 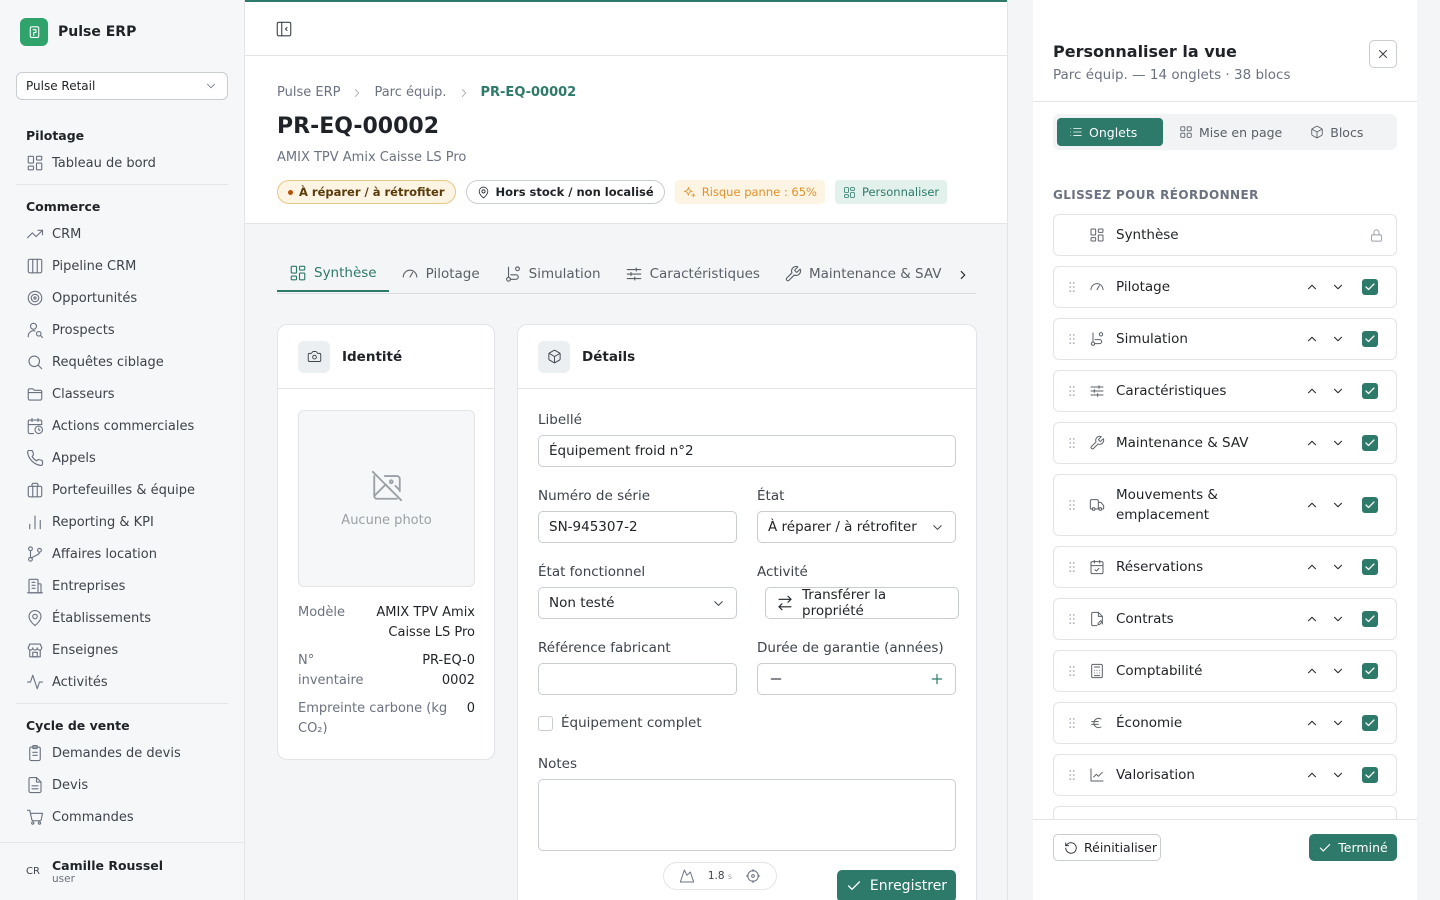 What do you see at coordinates (122, 817) in the screenshot?
I see `sidebar-item: Commandes` at bounding box center [122, 817].